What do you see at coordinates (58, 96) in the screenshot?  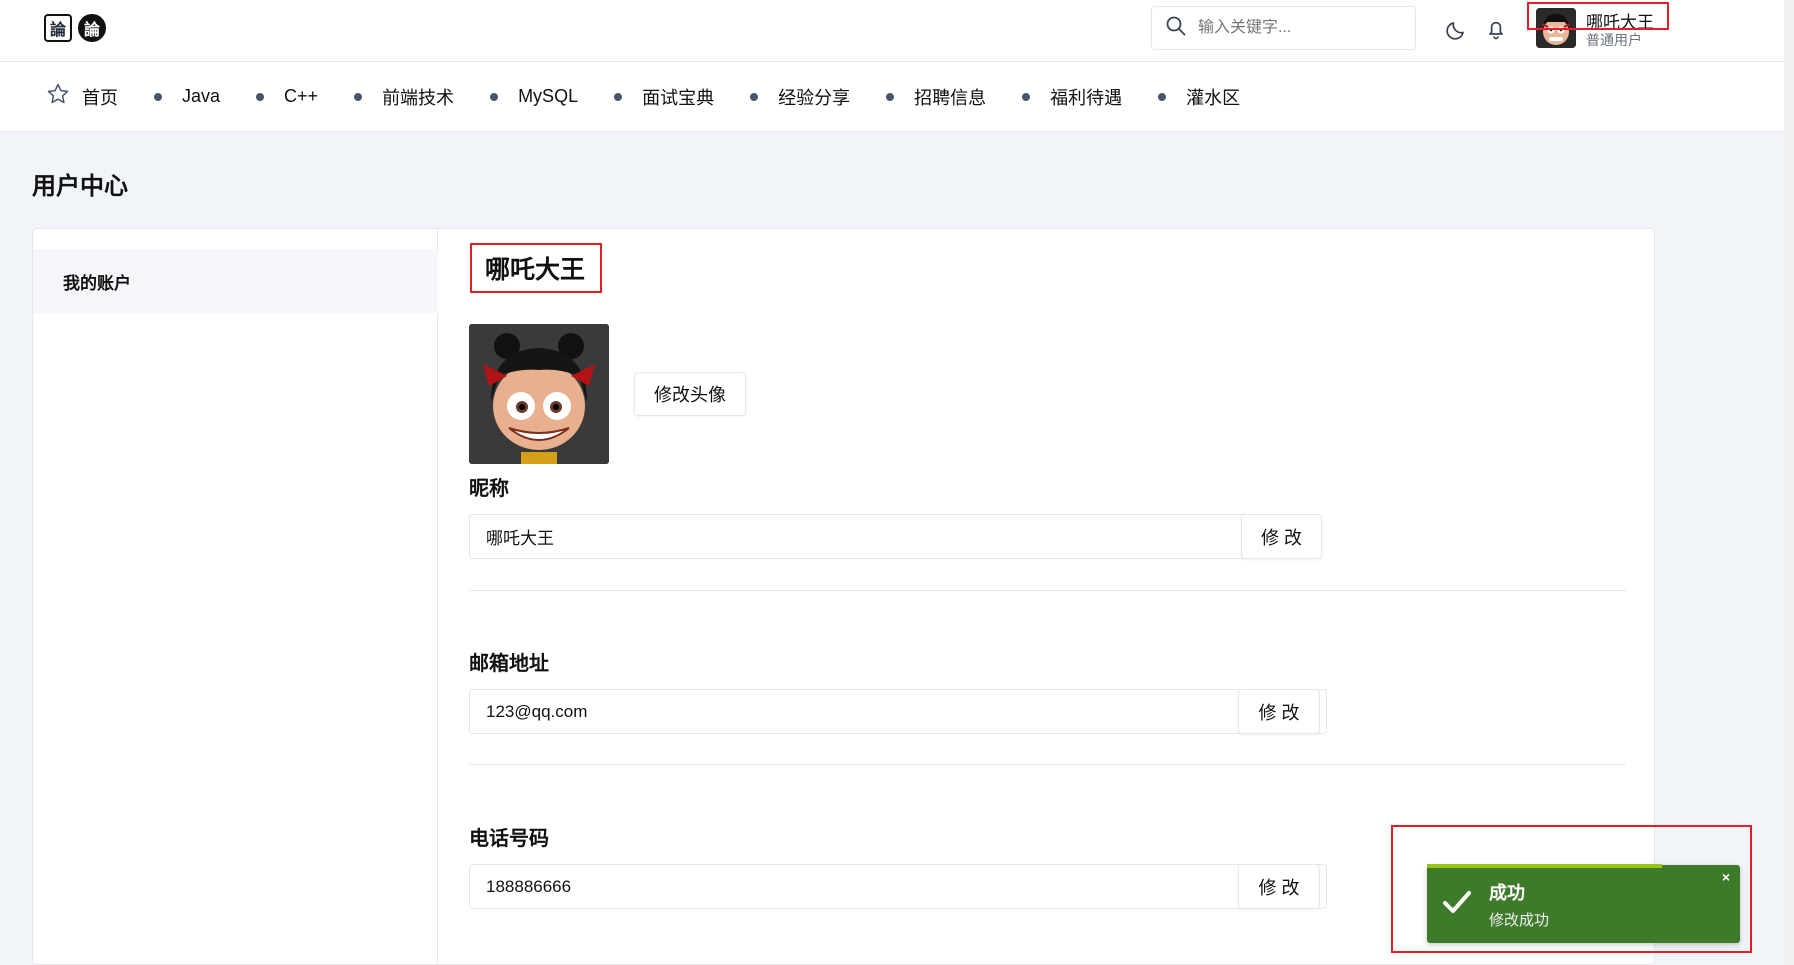 I see `star-icon` at bounding box center [58, 96].